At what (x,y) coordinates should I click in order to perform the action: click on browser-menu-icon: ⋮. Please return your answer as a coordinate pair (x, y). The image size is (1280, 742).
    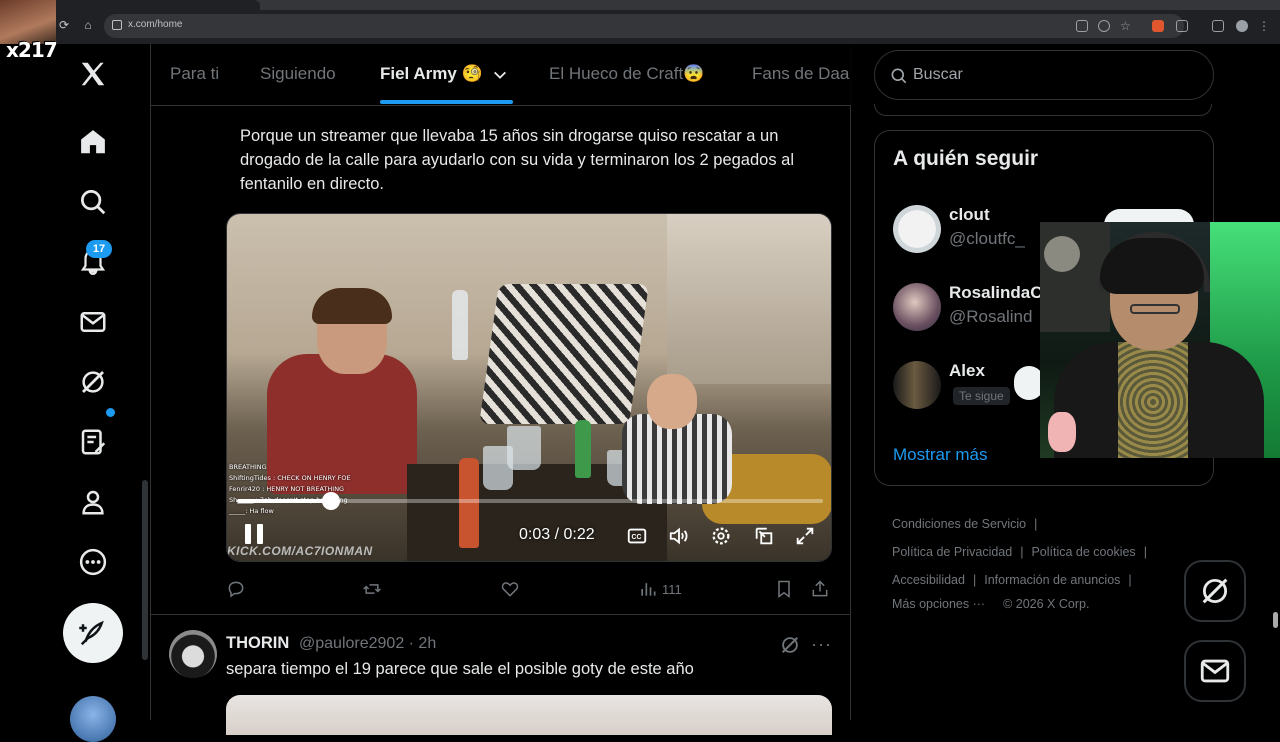
    Looking at the image, I should click on (1264, 26).